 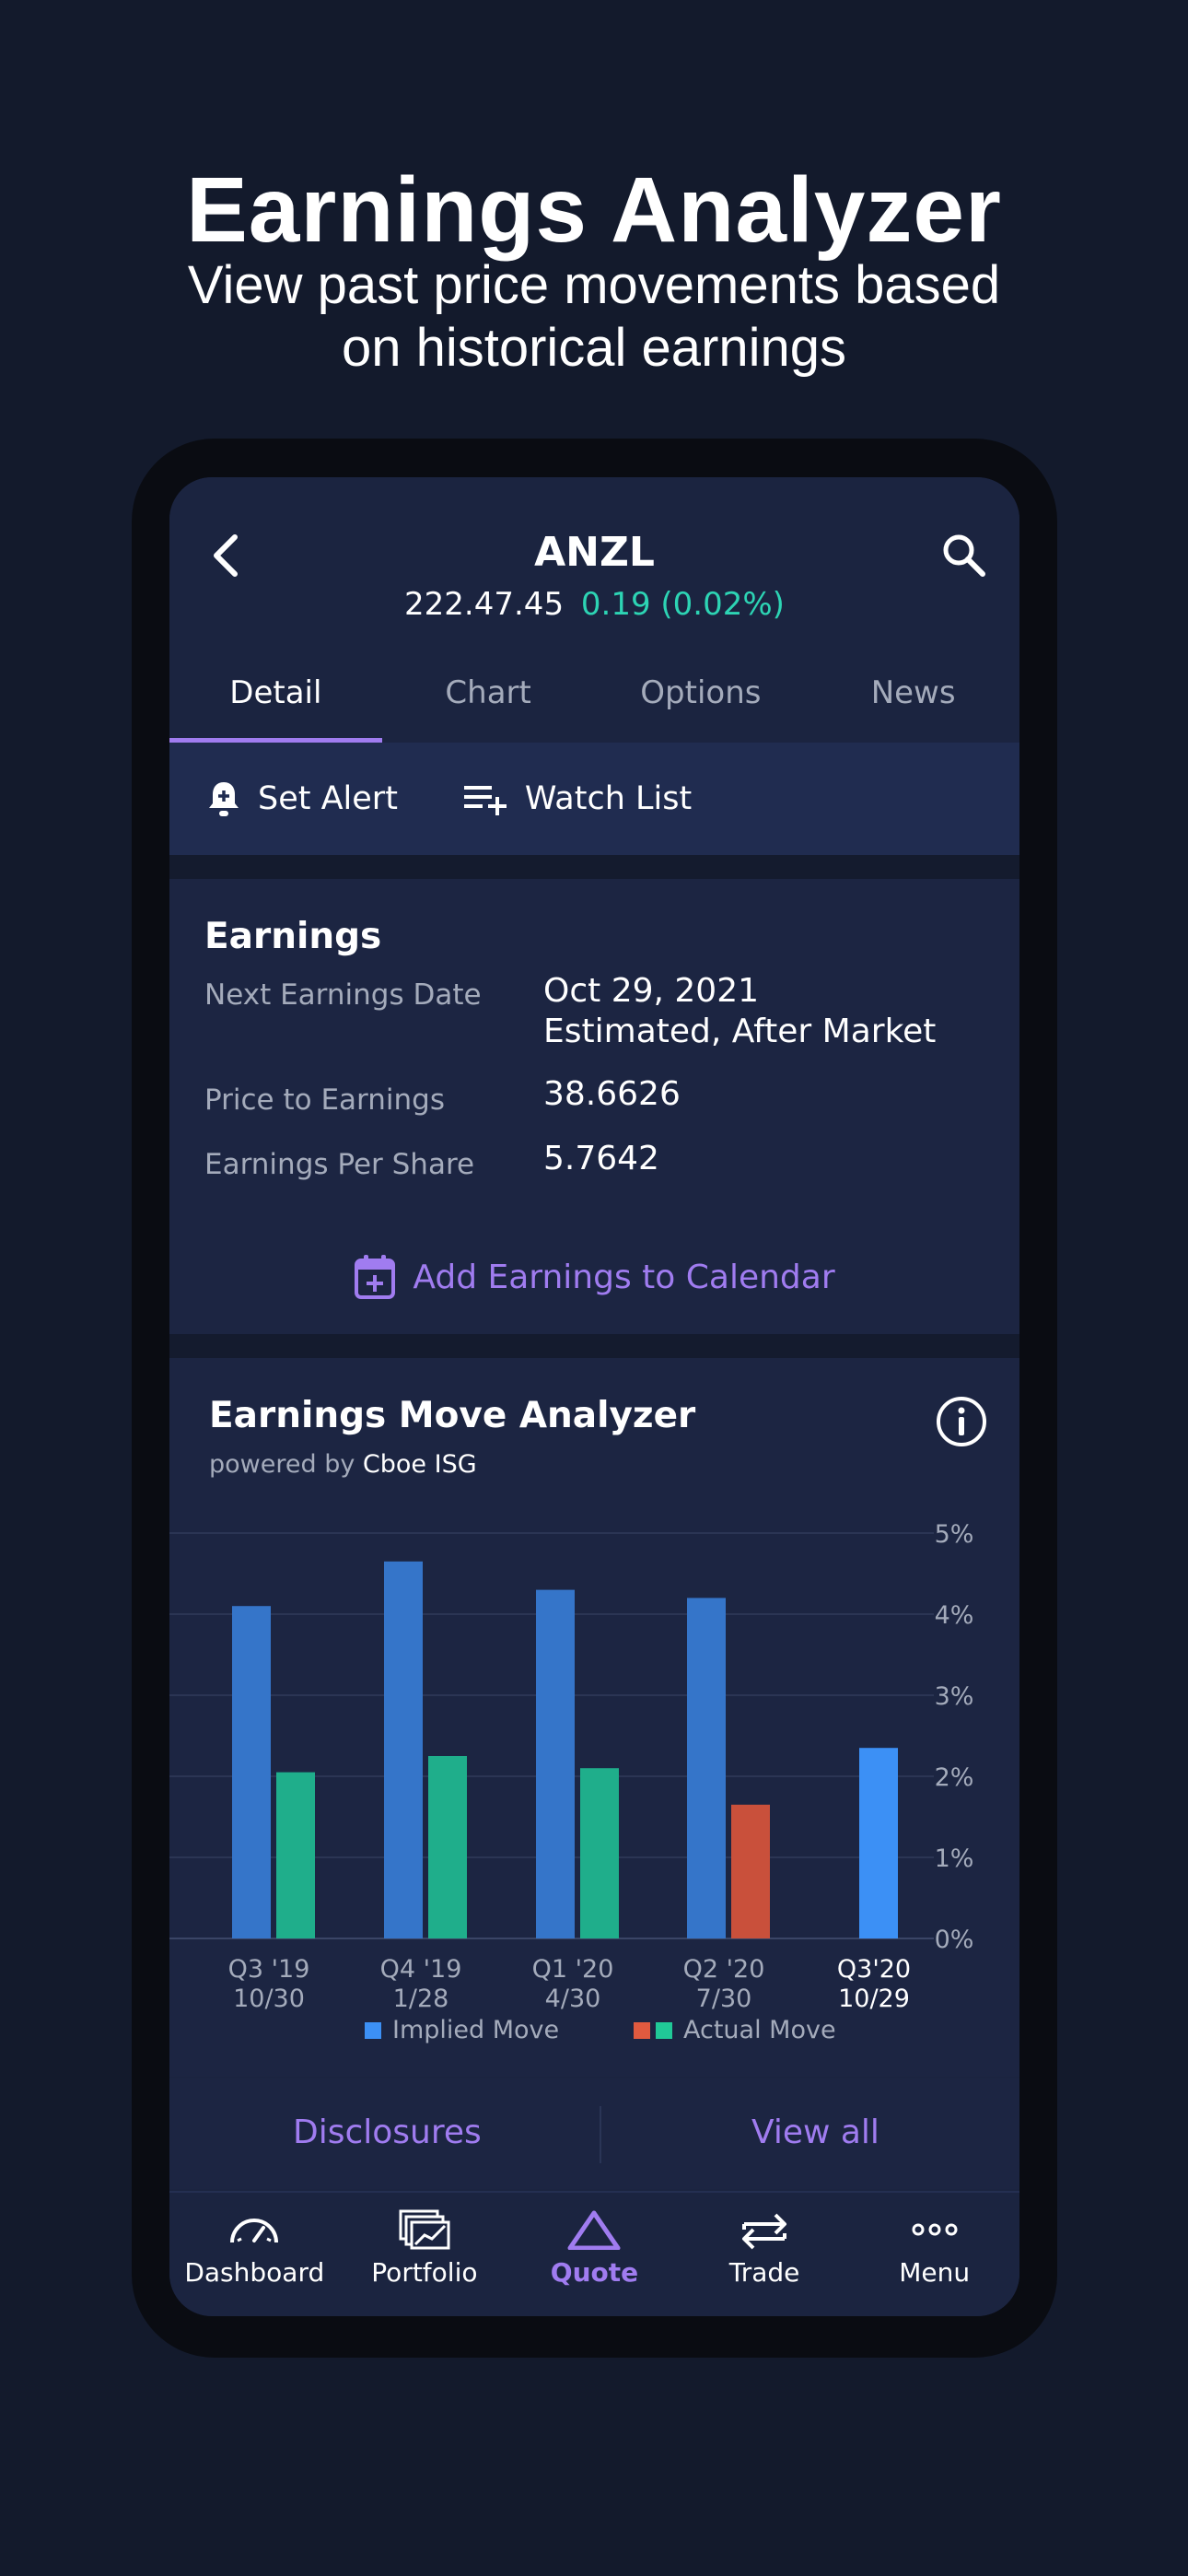 I want to click on y-tick-label: 3%, so click(x=954, y=1696).